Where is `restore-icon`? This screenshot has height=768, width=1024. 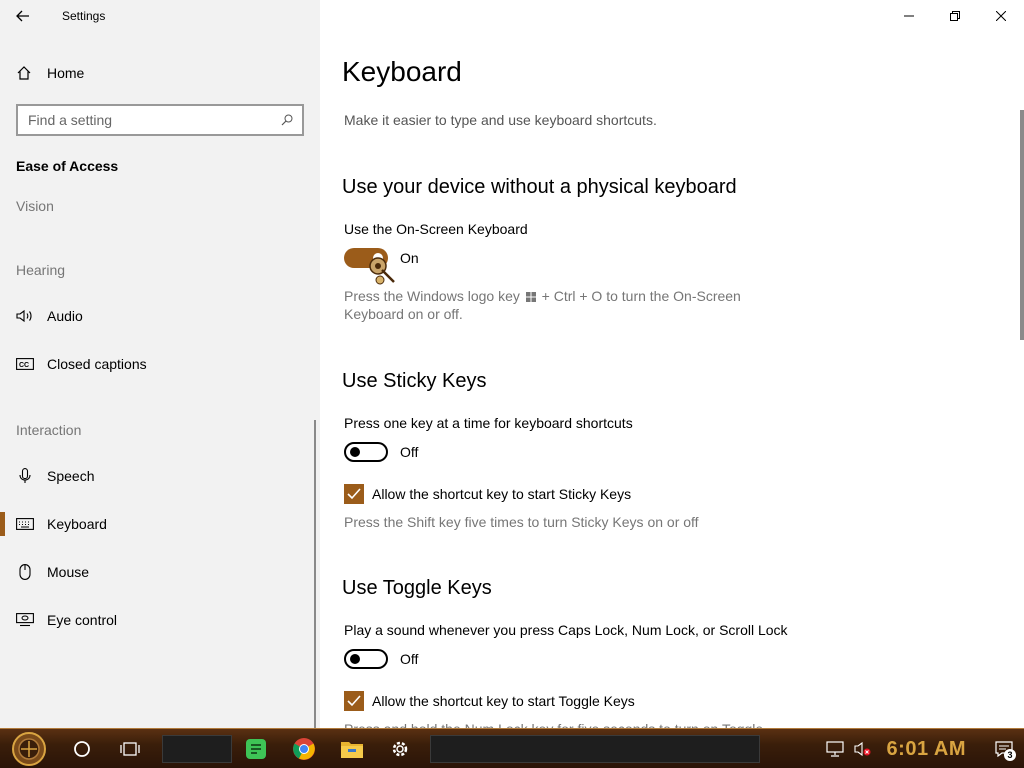
restore-icon is located at coordinates (955, 16).